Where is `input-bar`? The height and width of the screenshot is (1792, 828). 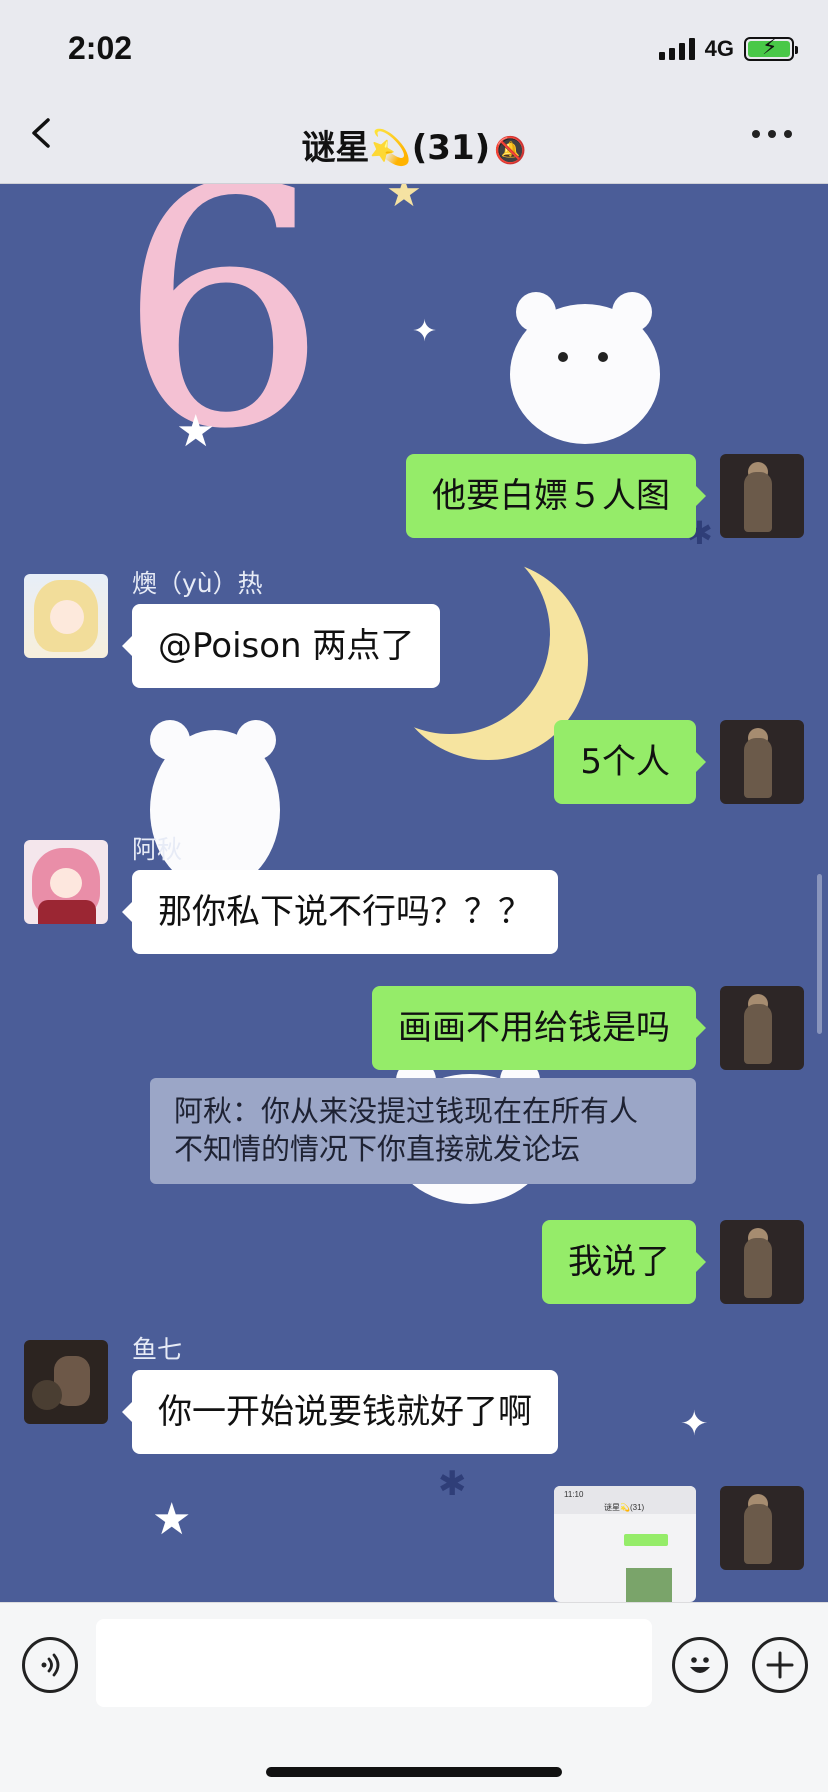 input-bar is located at coordinates (414, 1697).